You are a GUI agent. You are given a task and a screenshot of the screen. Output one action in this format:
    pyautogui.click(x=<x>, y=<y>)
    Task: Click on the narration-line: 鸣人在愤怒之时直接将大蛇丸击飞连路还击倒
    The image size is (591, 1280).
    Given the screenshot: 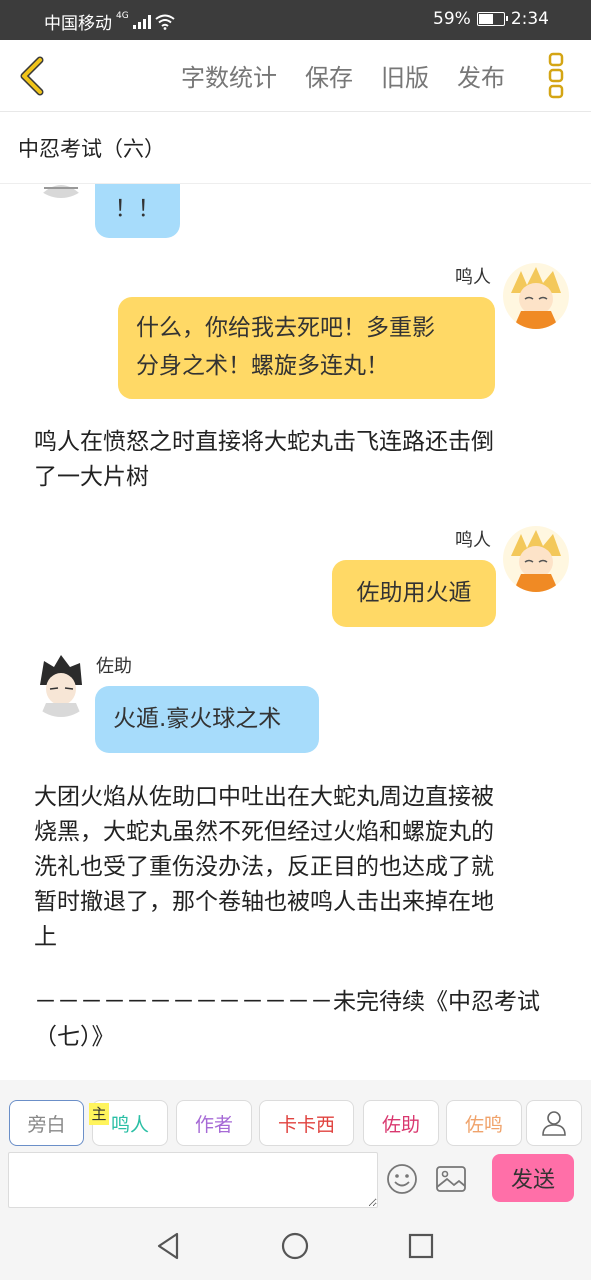 What is the action you would take?
    pyautogui.click(x=264, y=442)
    